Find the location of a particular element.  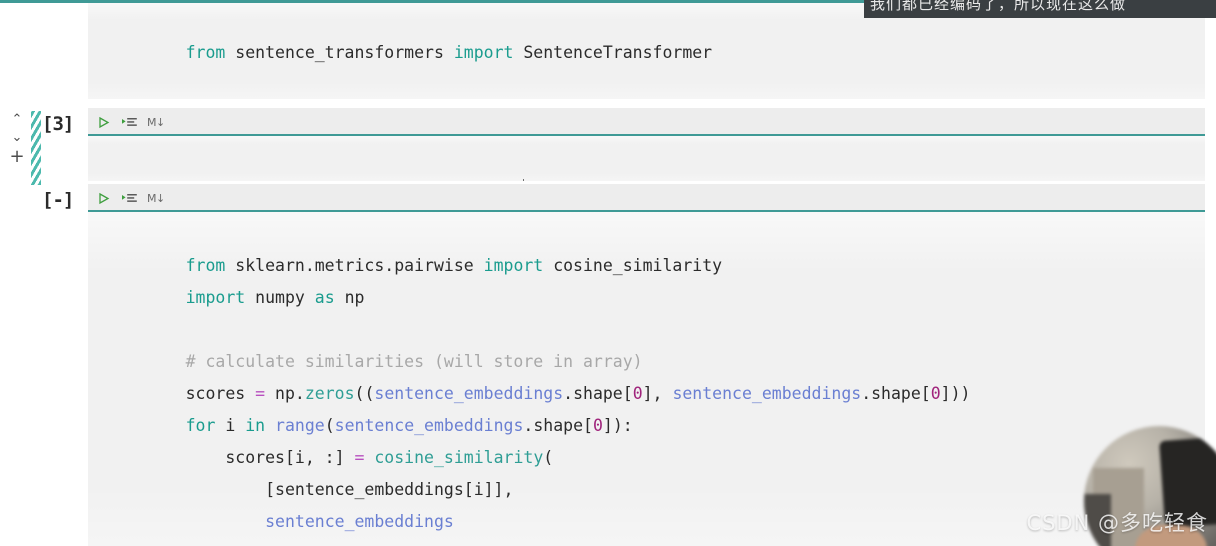

cell-1-toolbar: M↓ is located at coordinates (646, 122).